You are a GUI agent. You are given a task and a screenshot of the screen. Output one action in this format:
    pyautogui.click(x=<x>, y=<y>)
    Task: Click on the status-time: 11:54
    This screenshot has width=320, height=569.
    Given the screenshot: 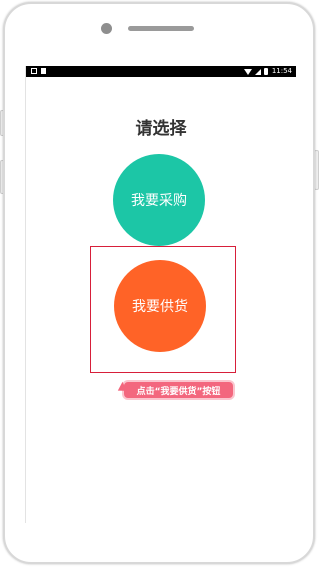 What is the action you would take?
    pyautogui.click(x=281, y=71)
    